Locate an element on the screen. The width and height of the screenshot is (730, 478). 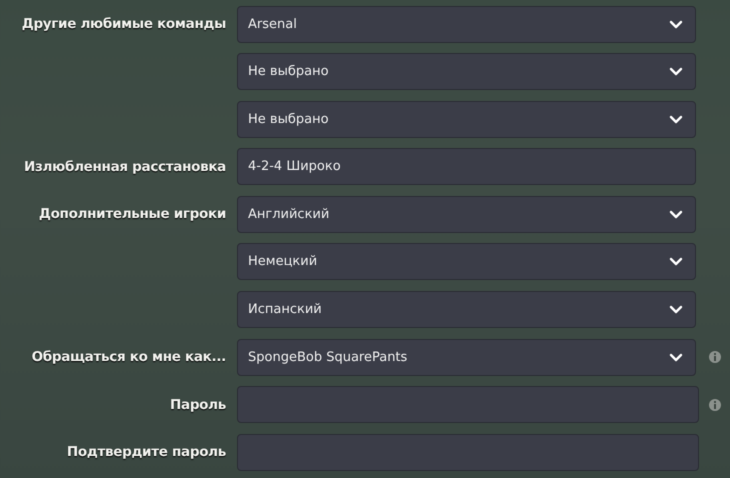
field-label: Подтвердите пароль is located at coordinates (146, 452).